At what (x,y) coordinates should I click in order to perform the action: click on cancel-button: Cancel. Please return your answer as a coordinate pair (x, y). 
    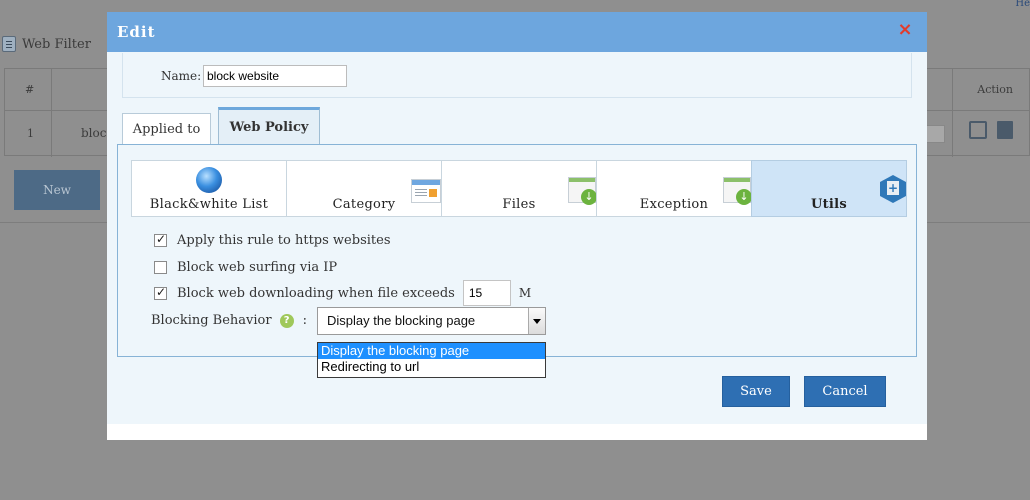
    Looking at the image, I should click on (845, 391).